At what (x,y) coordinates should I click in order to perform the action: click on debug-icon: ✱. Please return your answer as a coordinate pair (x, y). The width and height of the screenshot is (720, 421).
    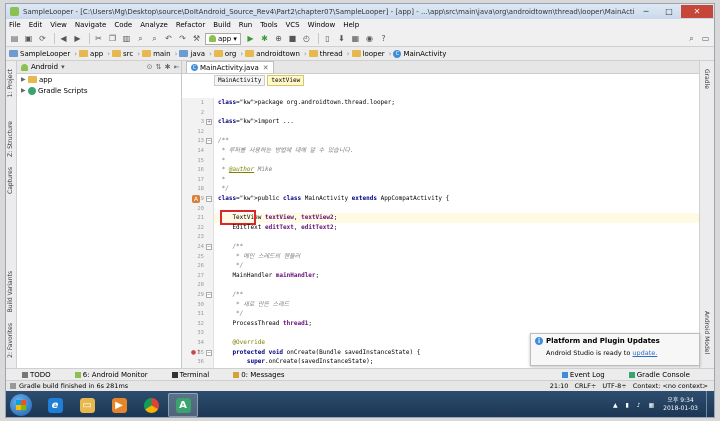
    Looking at the image, I should click on (264, 38).